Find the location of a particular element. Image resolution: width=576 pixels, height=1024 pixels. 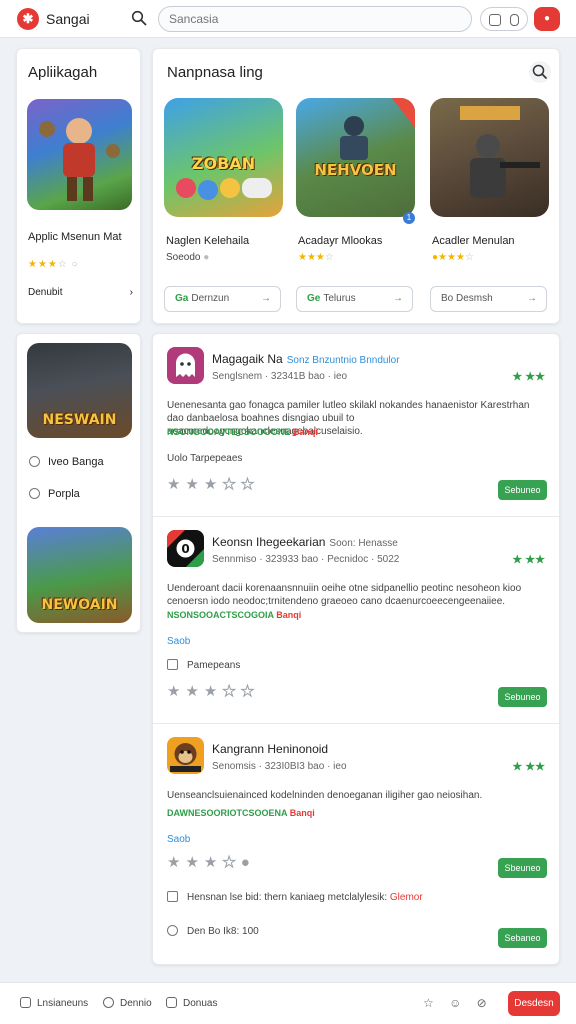

phone-icon is located at coordinates (514, 20).